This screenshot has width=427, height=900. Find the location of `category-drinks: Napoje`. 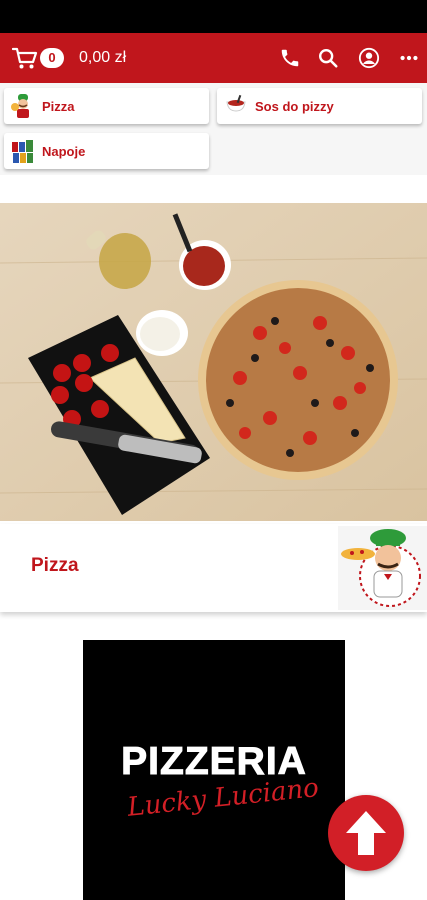

category-drinks: Napoje is located at coordinates (106, 151).